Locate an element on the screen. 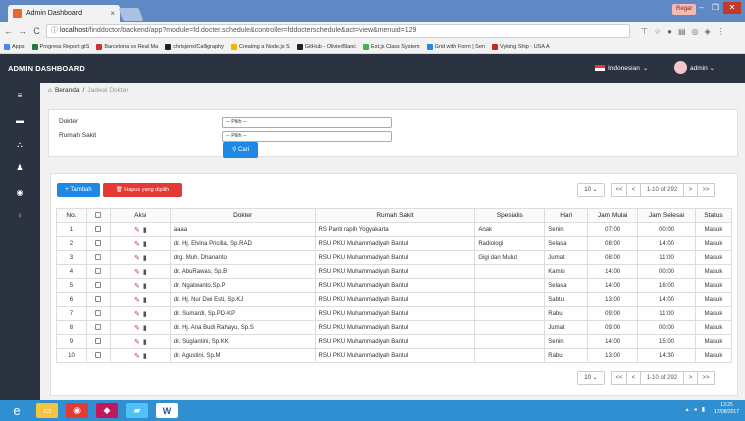  bookmark-item: GitHub - OlivierBlanc is located at coordinates (326, 46).